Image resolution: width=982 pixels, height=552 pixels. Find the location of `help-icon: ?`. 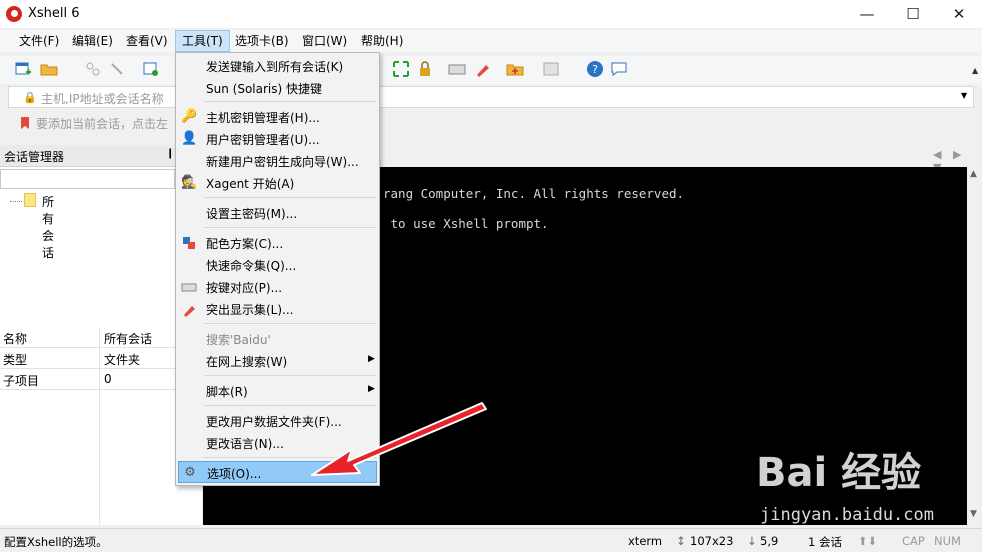

help-icon: ? is located at coordinates (595, 69).